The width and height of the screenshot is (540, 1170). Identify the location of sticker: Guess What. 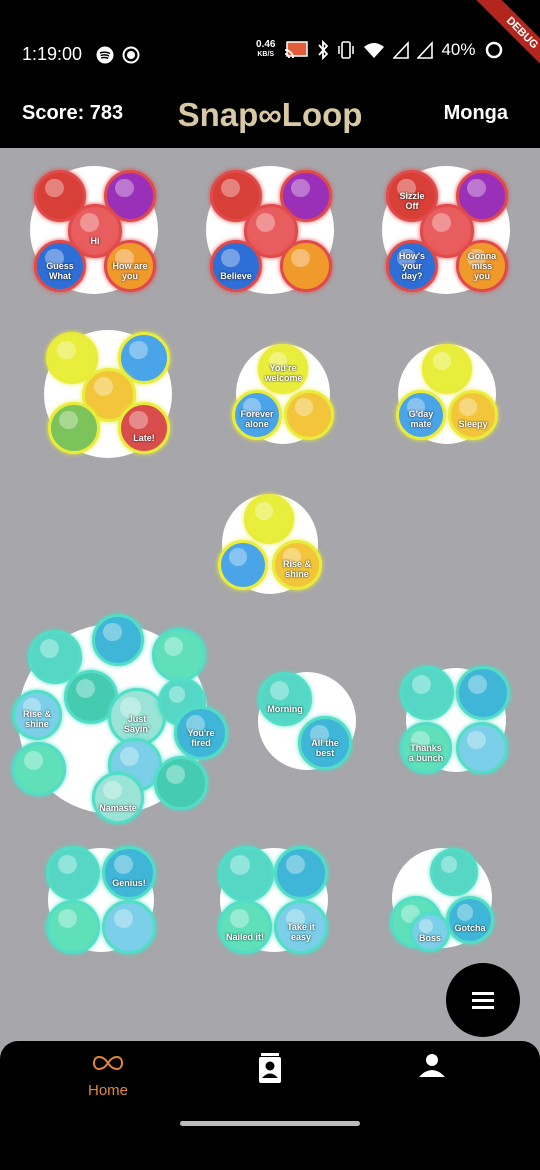
(60, 266).